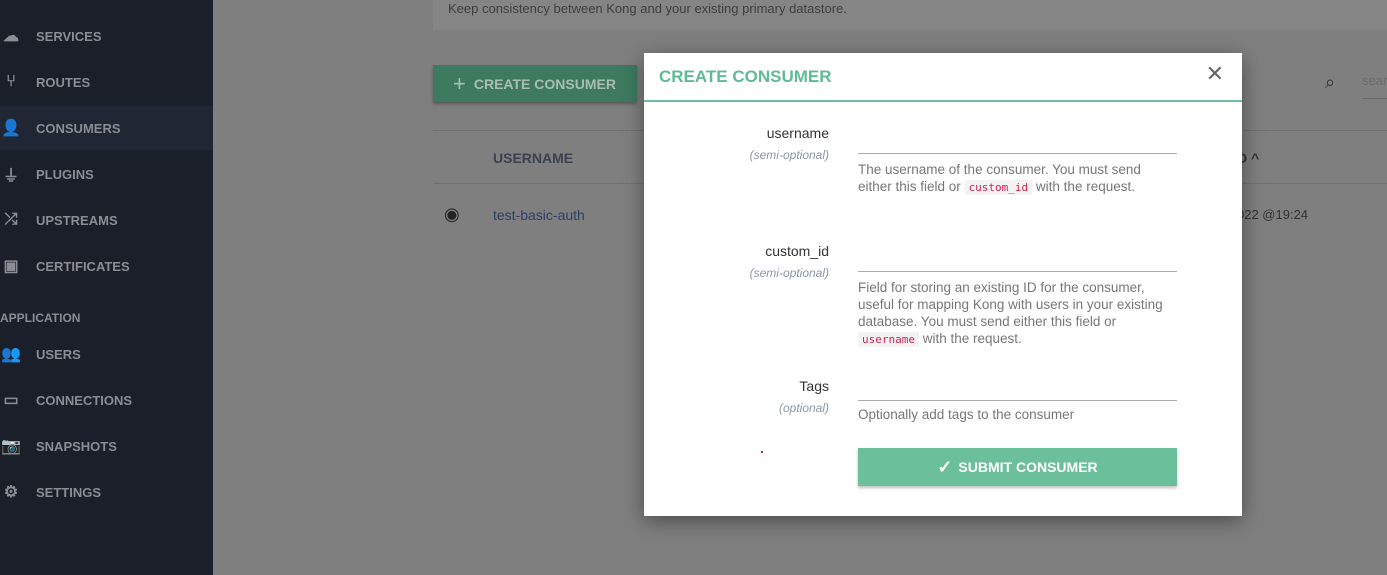  I want to click on sidebar-item-consumers: 👤 CONSUMERS, so click(106, 128).